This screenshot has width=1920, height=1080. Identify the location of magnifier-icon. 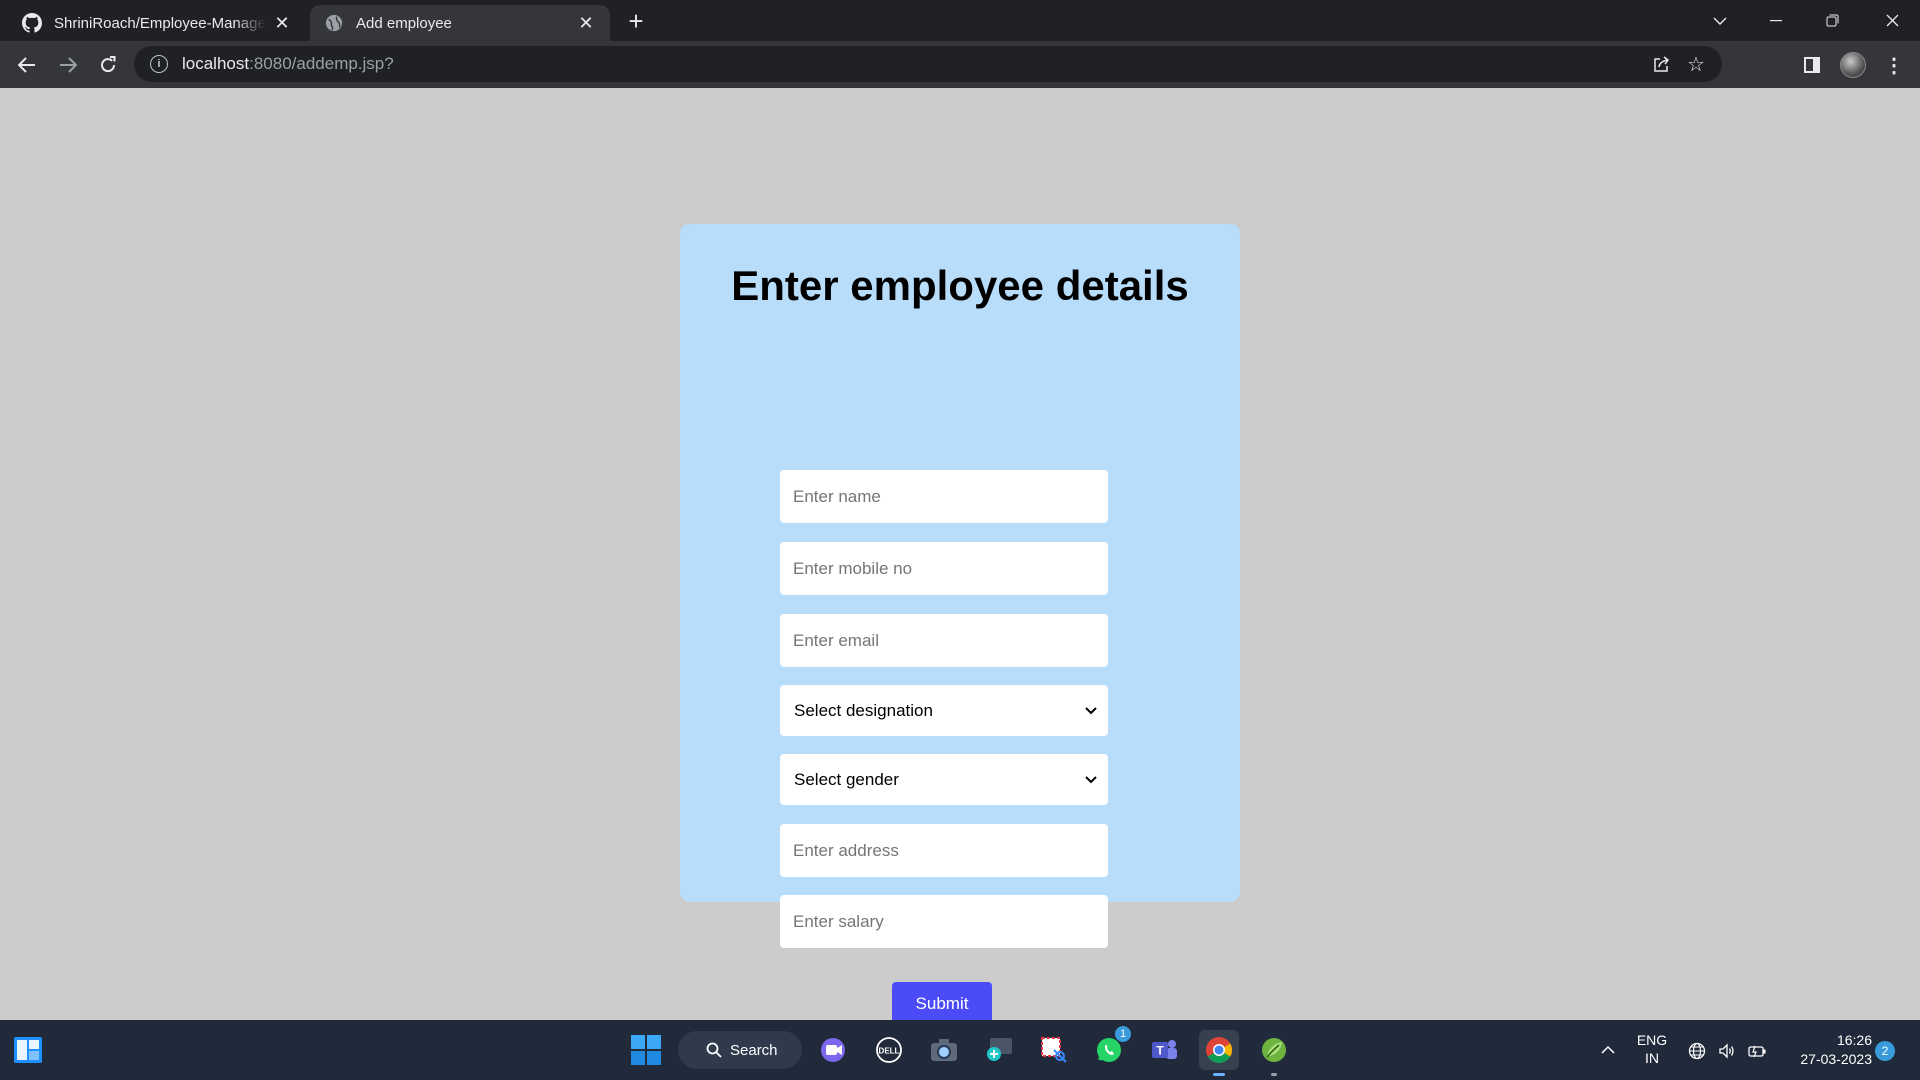
(999, 1050).